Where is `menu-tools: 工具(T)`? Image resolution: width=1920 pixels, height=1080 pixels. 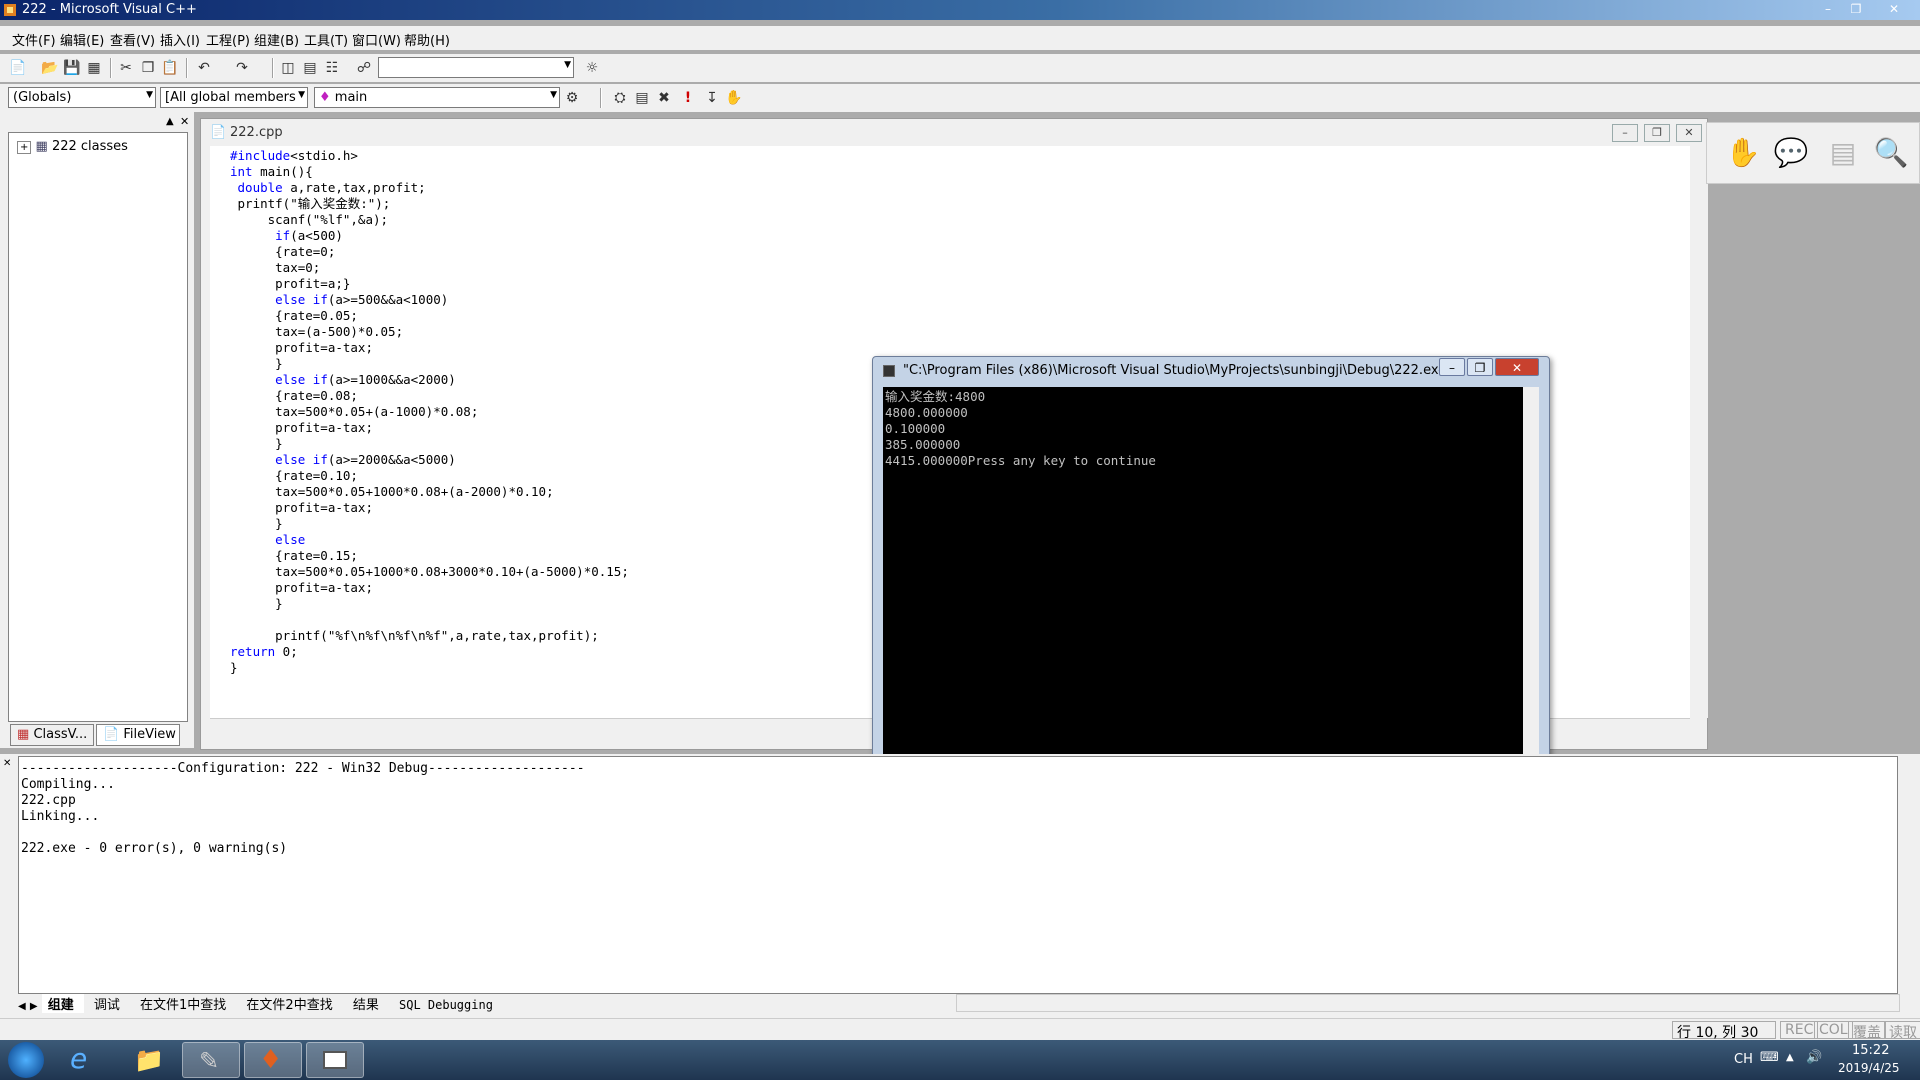 menu-tools: 工具(T) is located at coordinates (326, 39).